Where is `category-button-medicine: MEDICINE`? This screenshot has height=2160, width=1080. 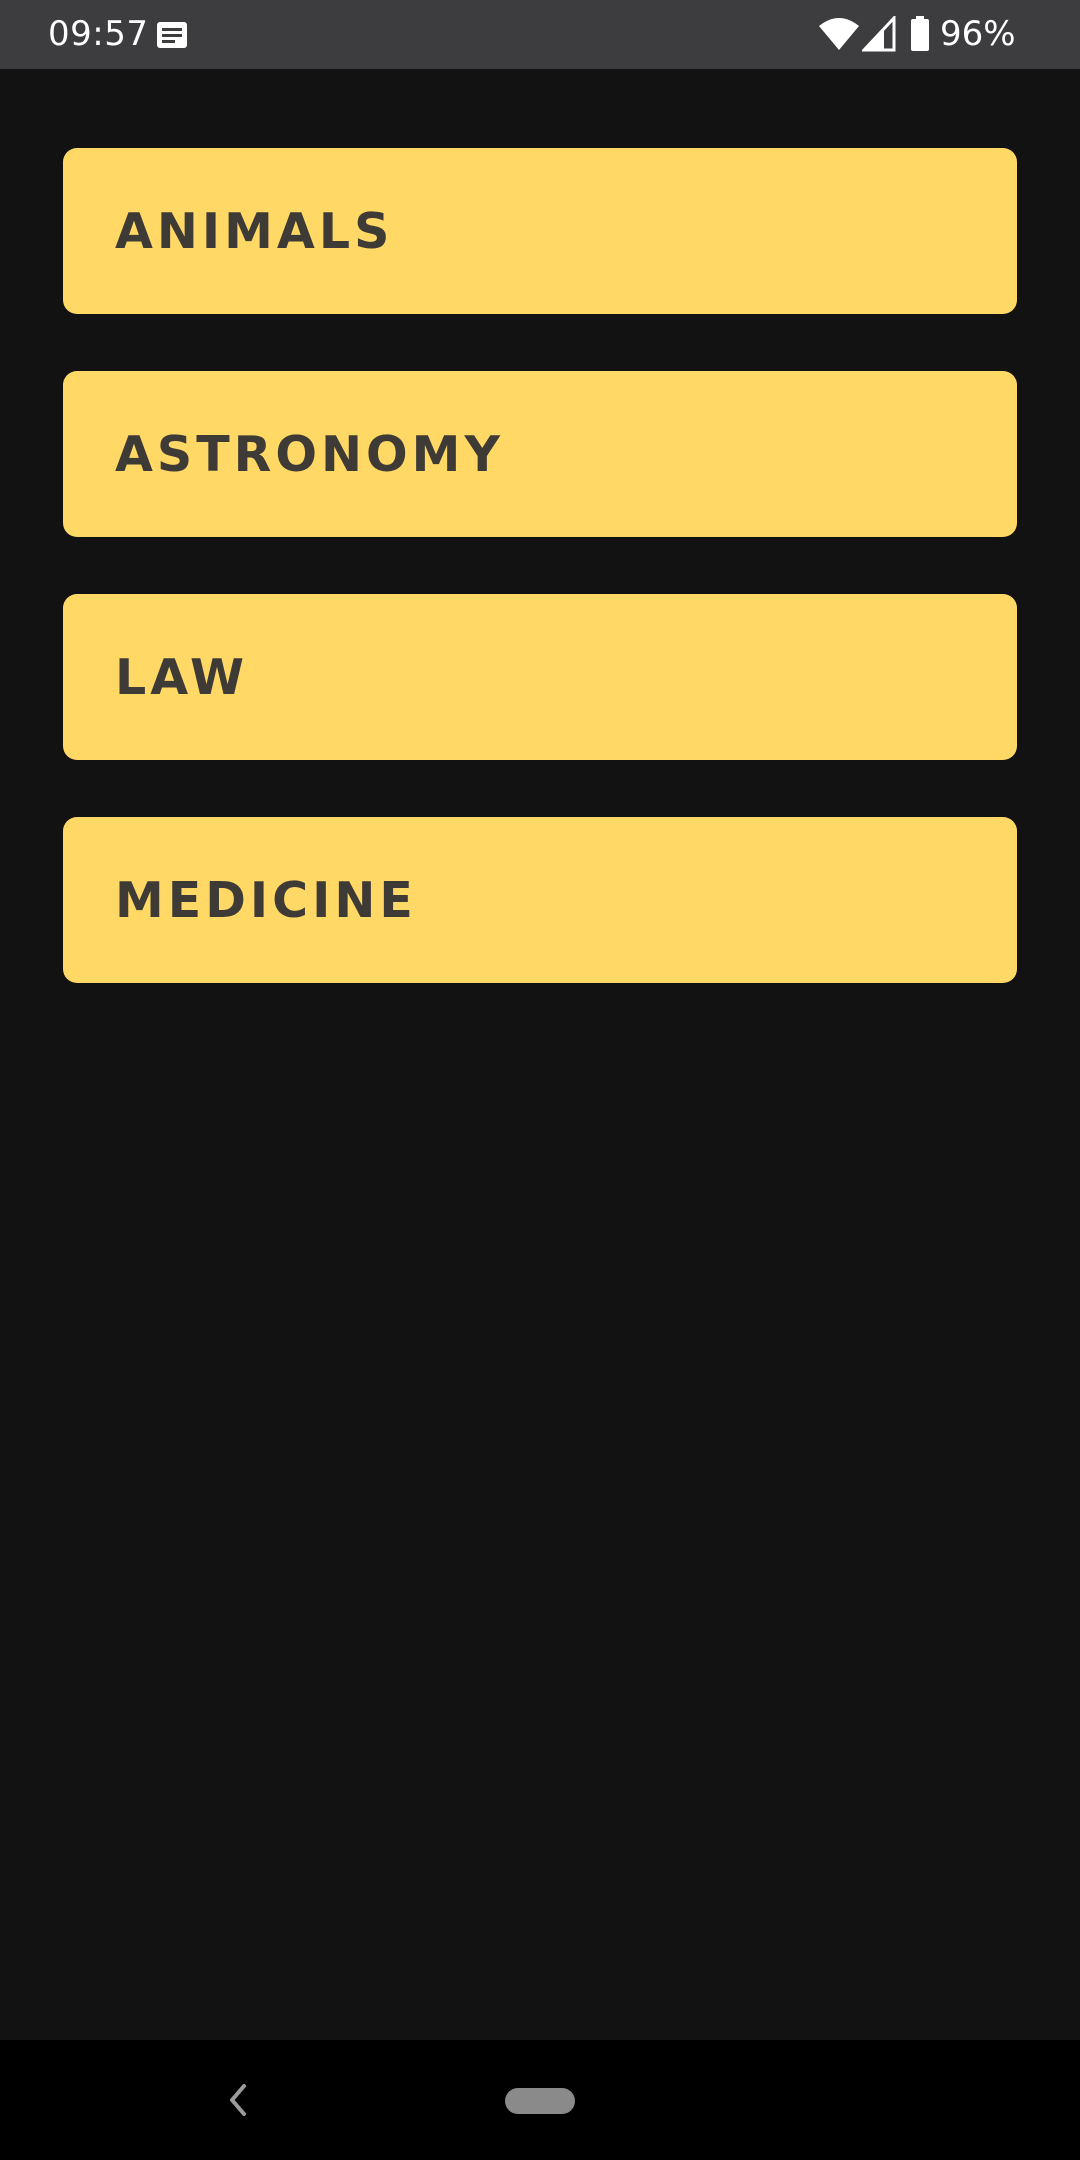
category-button-medicine: MEDICINE is located at coordinates (540, 900).